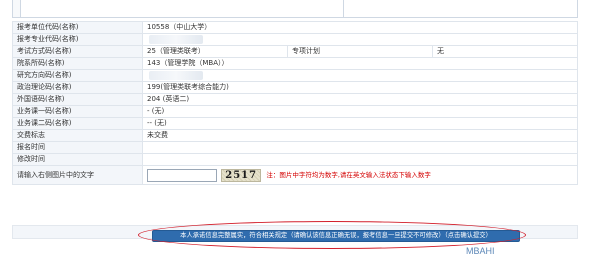 This screenshot has width=590, height=262. What do you see at coordinates (77, 39) in the screenshot?
I see `row-label-major: 报考专业代码(名称)` at bounding box center [77, 39].